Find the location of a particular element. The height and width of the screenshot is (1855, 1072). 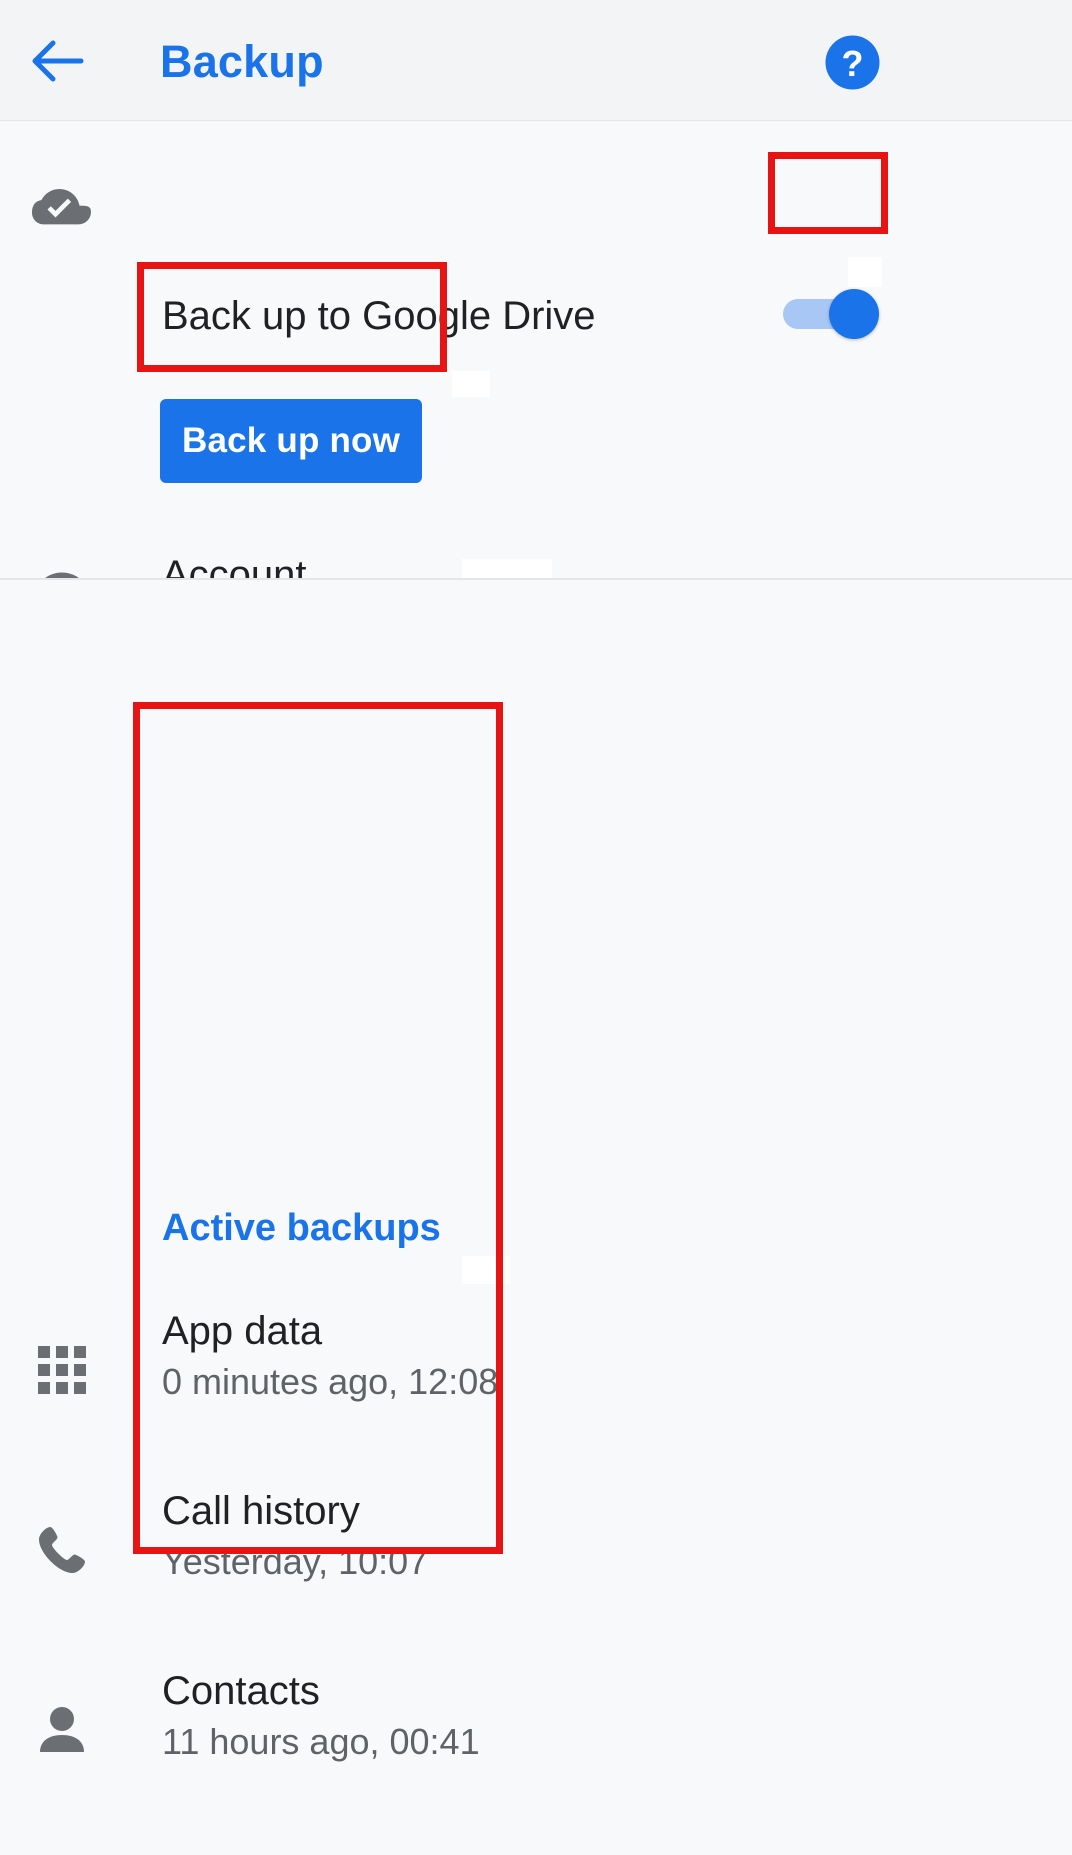

list-item-title: Contacts is located at coordinates (241, 1691).